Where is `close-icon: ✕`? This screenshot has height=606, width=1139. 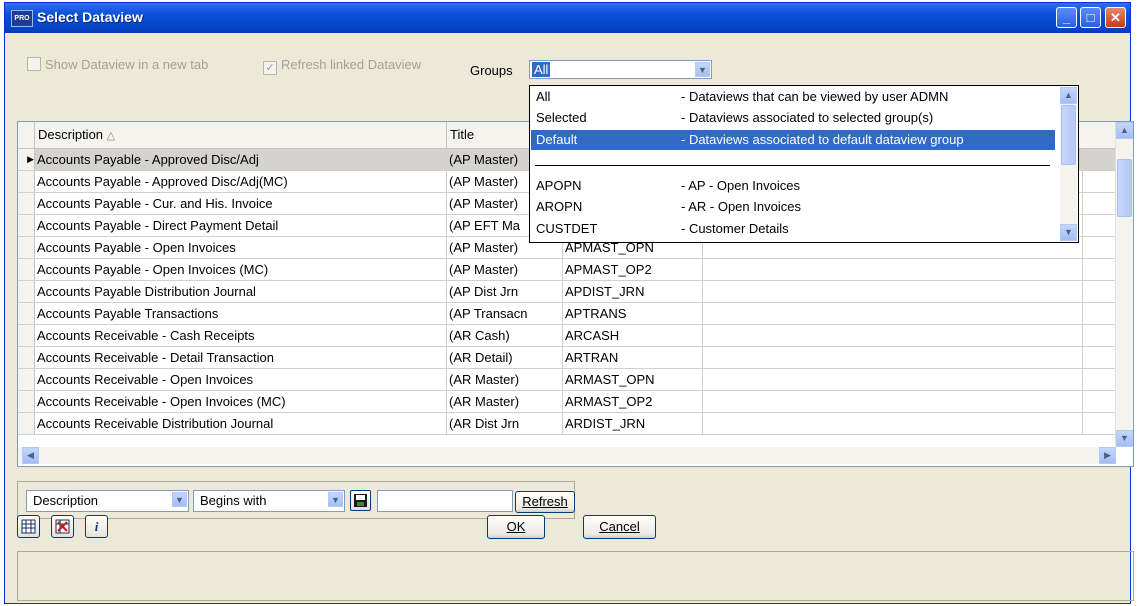
close-icon: ✕ is located at coordinates (1115, 17).